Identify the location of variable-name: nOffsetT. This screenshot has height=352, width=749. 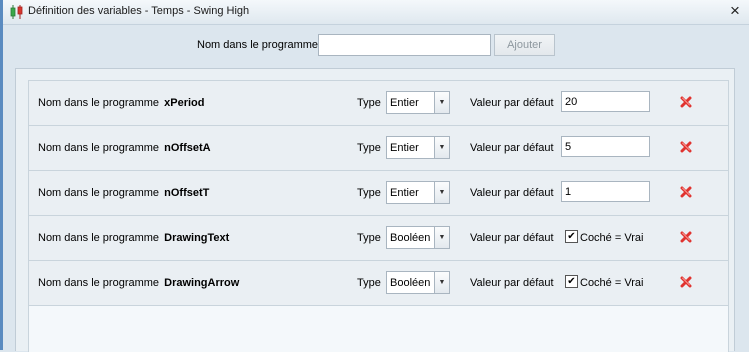
(187, 193).